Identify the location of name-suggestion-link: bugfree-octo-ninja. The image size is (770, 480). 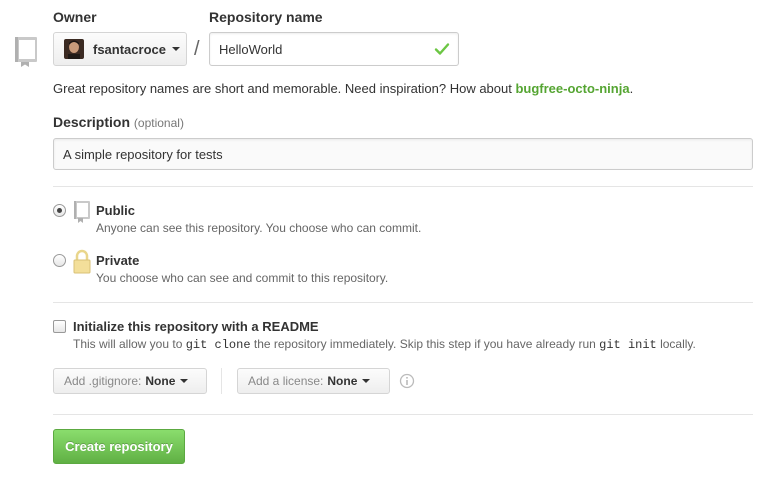
(572, 88).